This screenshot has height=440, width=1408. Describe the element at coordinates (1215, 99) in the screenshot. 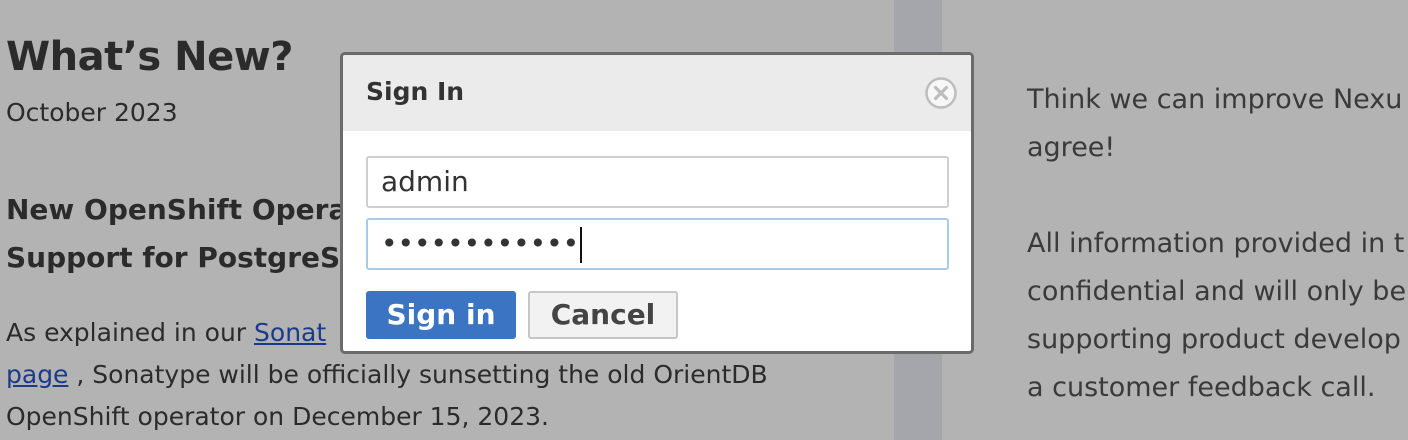

I see `feedback-intro-line-1: Think we can improve Nexu` at that location.